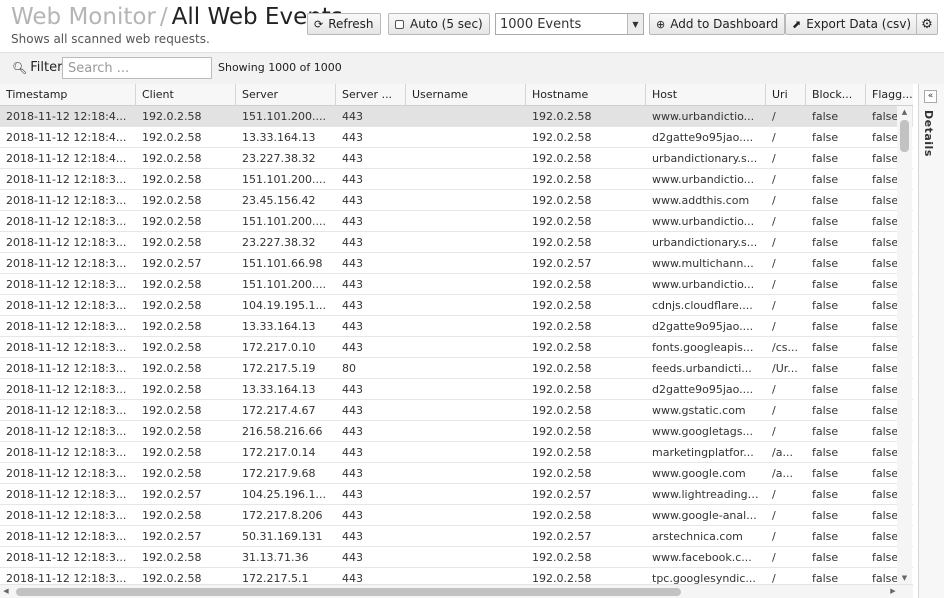 The image size is (944, 598). Describe the element at coordinates (586, 94) in the screenshot. I see `column-header-hostname: Hostname` at that location.